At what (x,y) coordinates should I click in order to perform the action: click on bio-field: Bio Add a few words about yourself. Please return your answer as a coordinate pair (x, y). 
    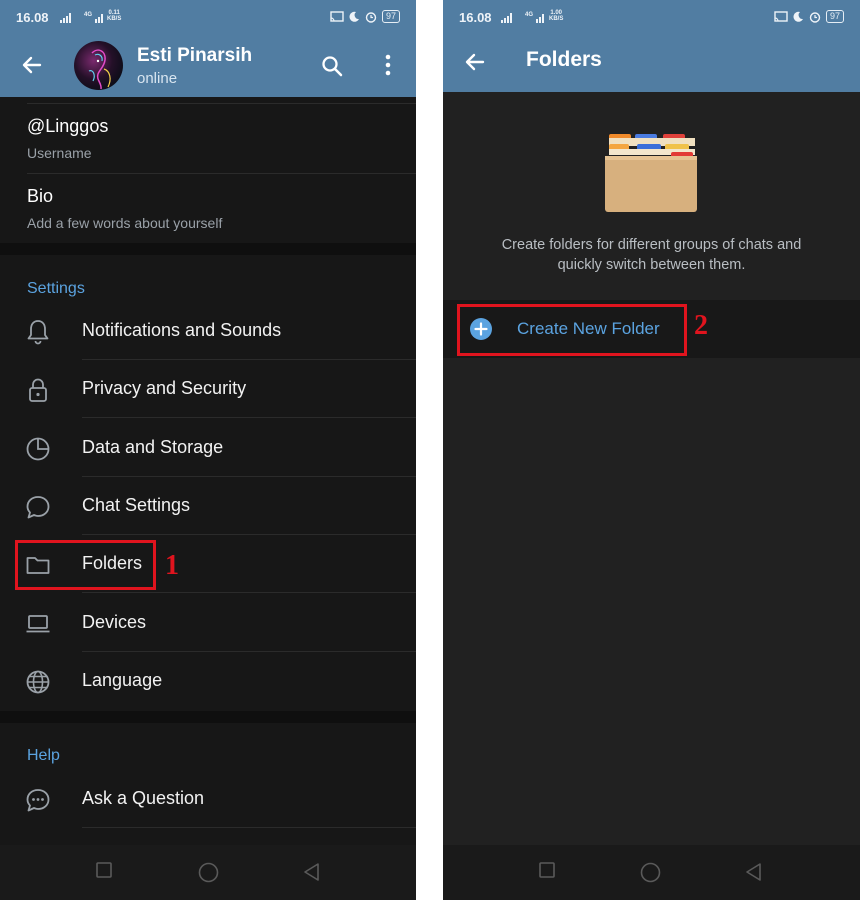
    Looking at the image, I should click on (124, 208).